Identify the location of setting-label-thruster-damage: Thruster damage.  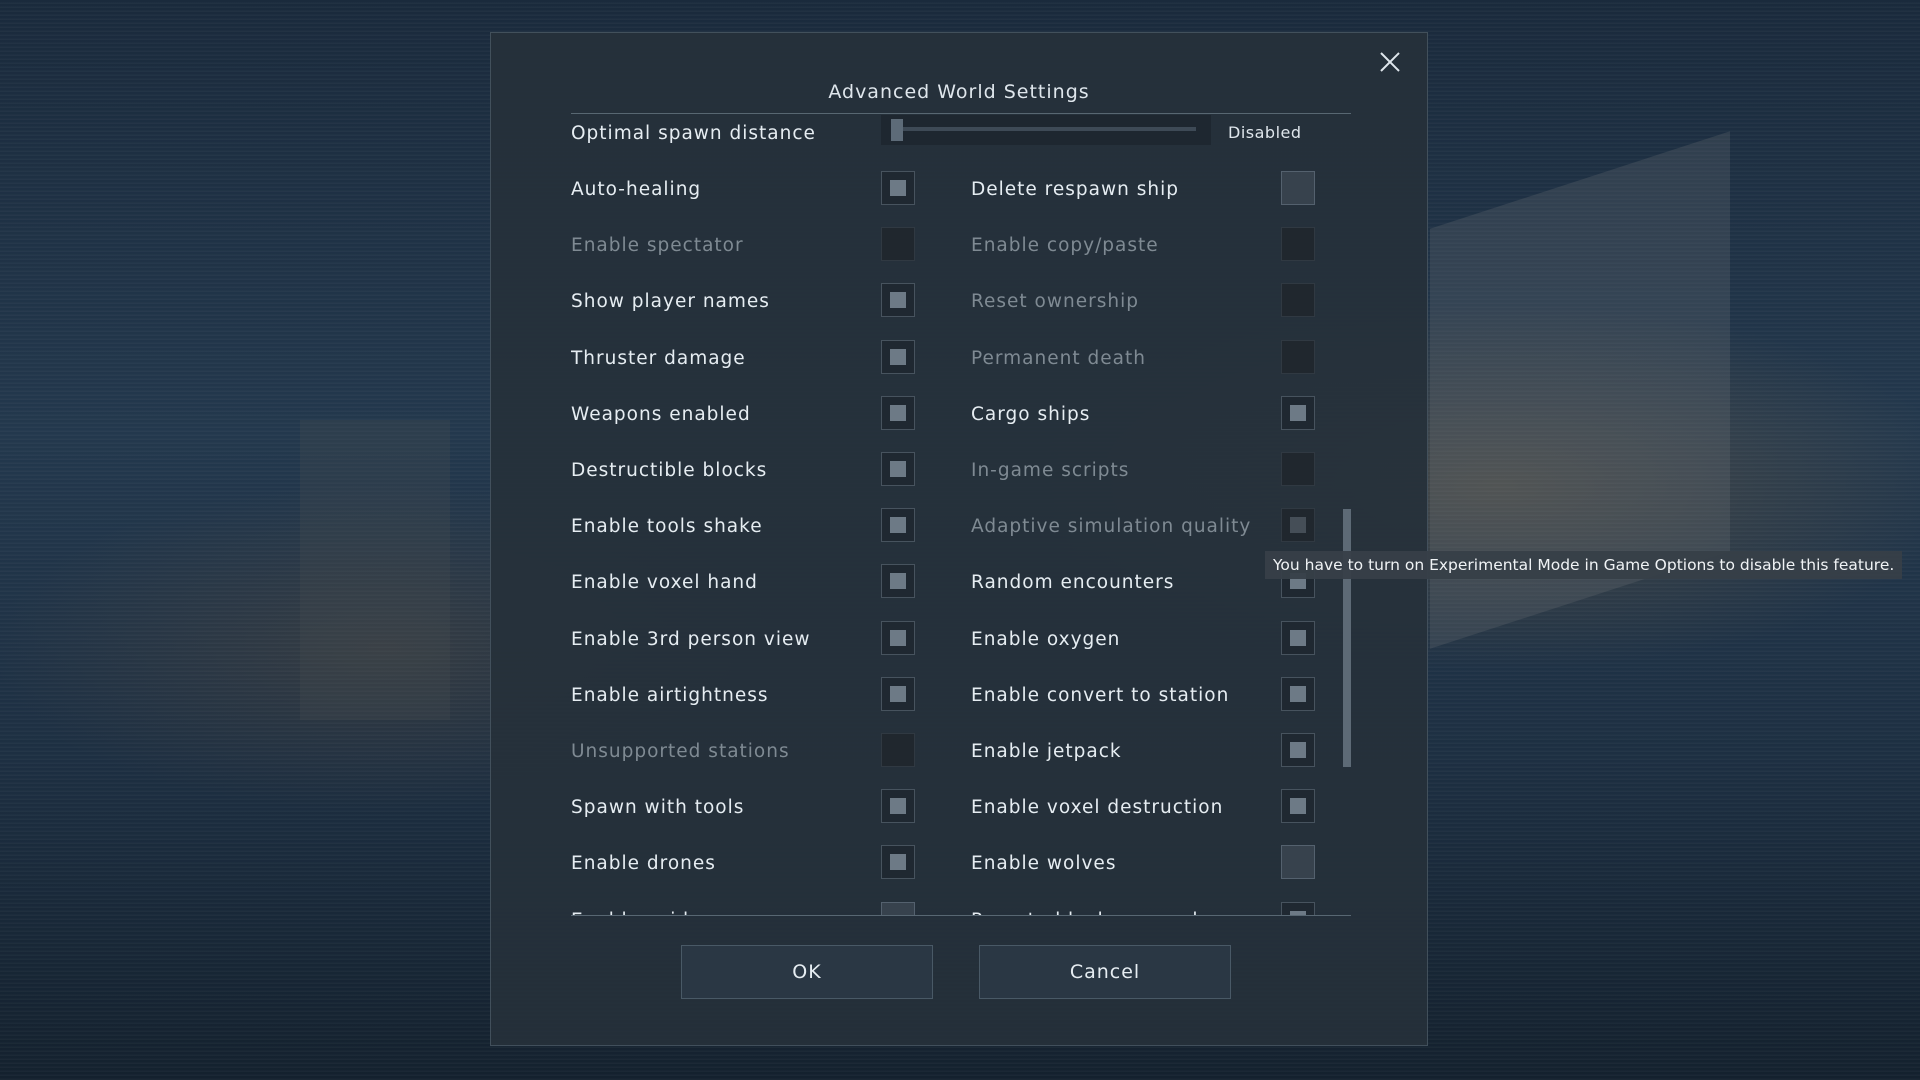
(658, 358).